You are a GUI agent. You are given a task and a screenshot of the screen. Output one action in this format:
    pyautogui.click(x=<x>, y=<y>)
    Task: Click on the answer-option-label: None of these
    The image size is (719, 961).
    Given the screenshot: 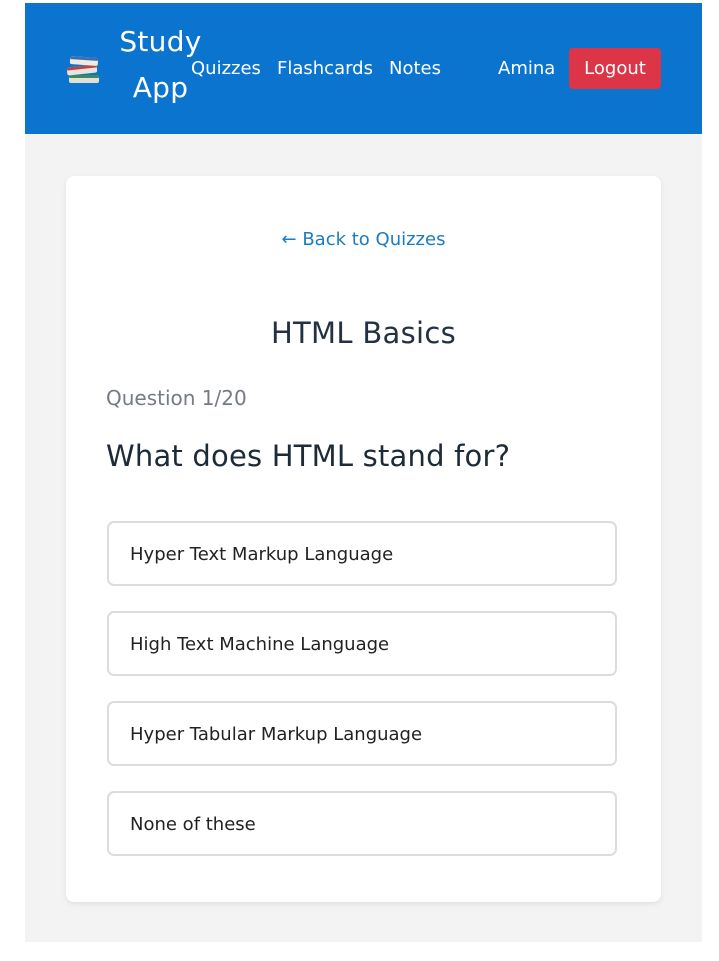 What is the action you would take?
    pyautogui.click(x=193, y=824)
    